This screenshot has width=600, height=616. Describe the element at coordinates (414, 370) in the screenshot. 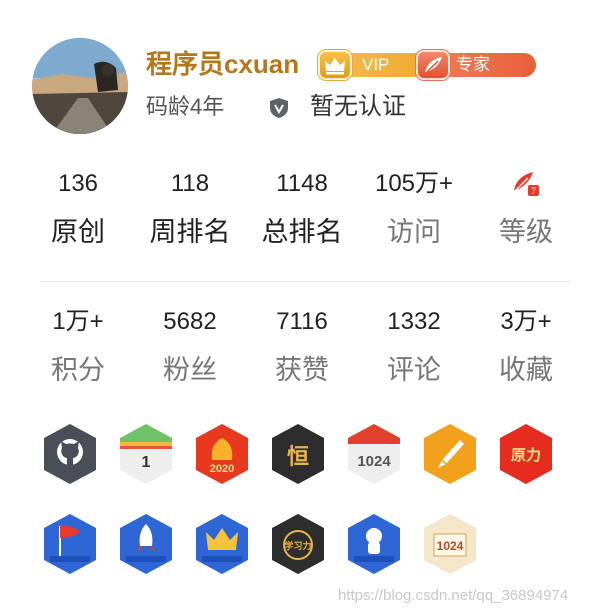

I see `stat-label: 评论` at that location.